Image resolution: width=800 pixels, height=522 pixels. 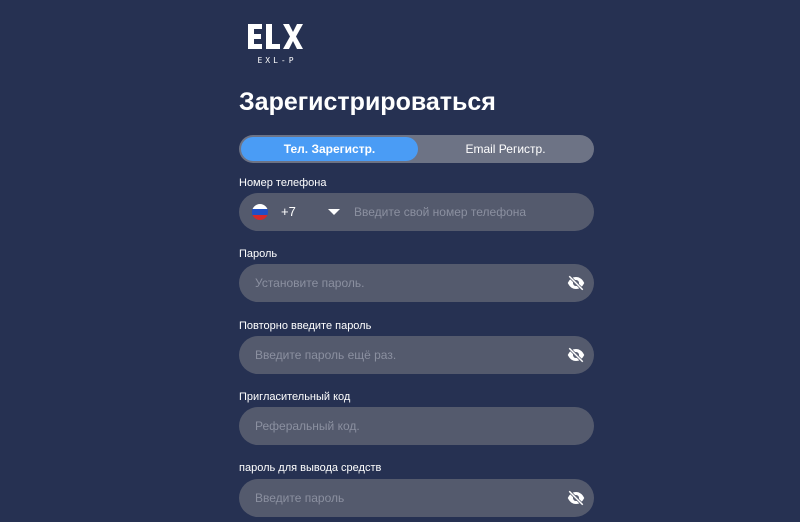 I want to click on phone-input, so click(x=464, y=212).